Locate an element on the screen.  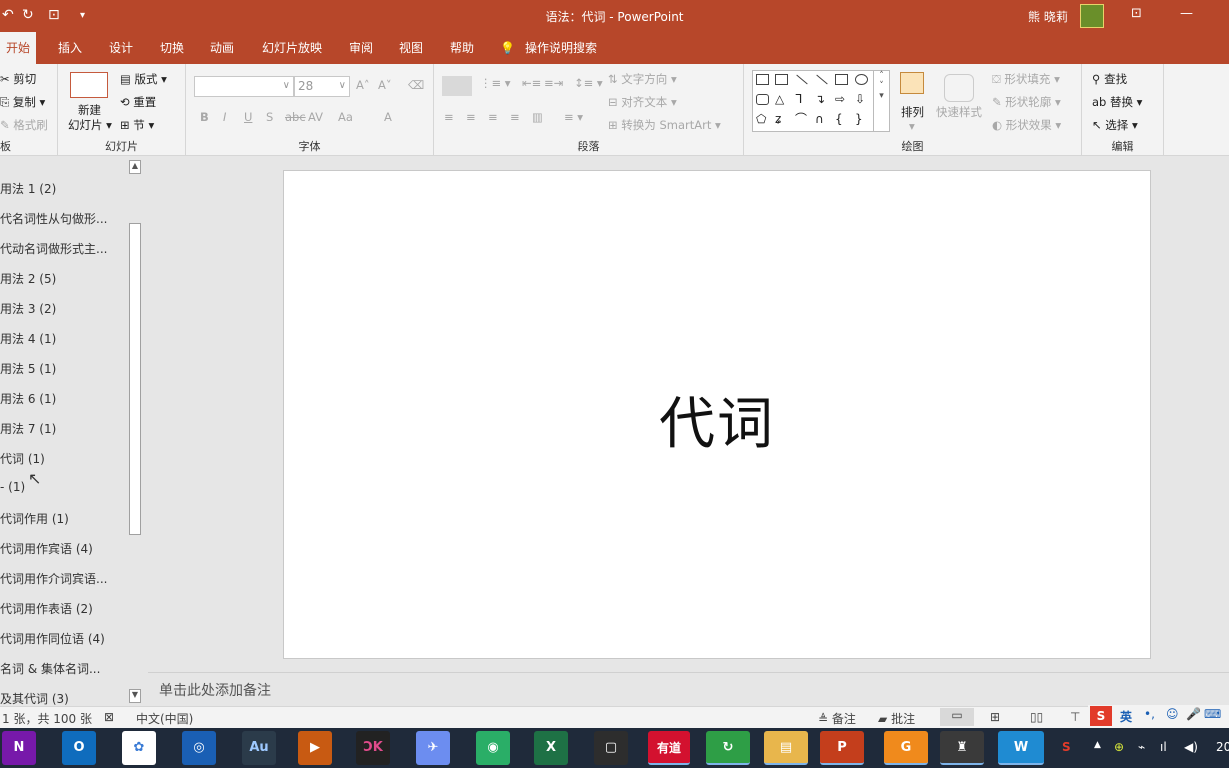
line-spacing-icon: ↕≡ ▾ is located at coordinates (588, 83).